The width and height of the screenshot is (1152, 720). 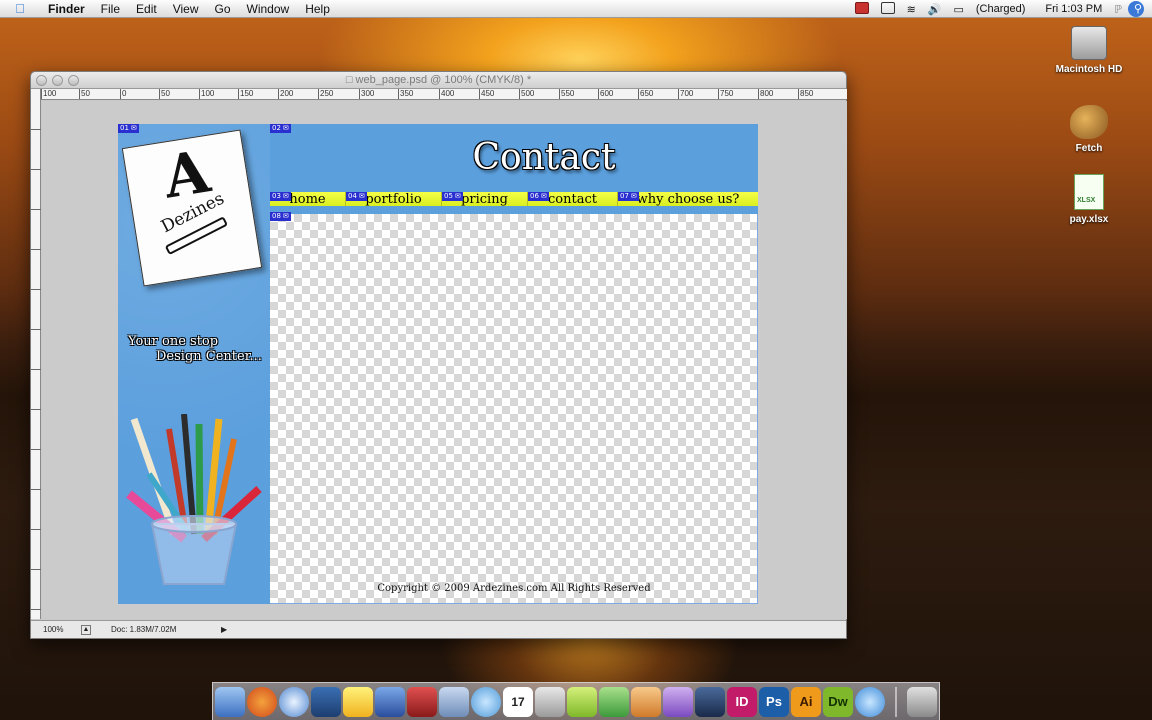 I want to click on ruler-tick: 500, so click(x=527, y=94).